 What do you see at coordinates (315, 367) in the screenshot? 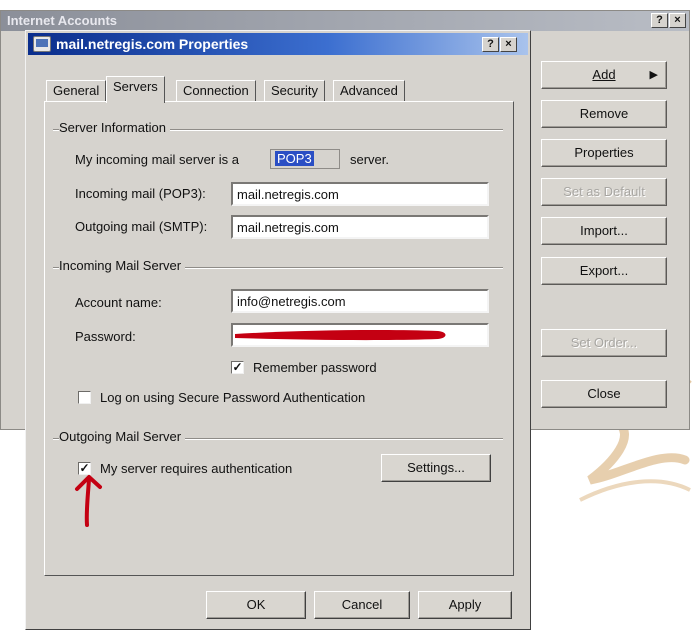
I see `remember-password-label: Remember password` at bounding box center [315, 367].